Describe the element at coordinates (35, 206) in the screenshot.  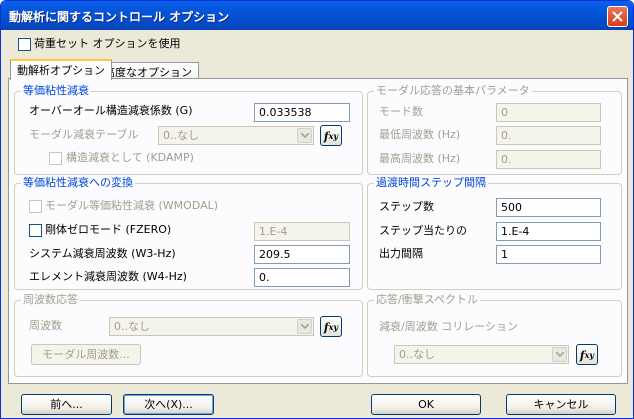
I see `wmodal-checkbox` at that location.